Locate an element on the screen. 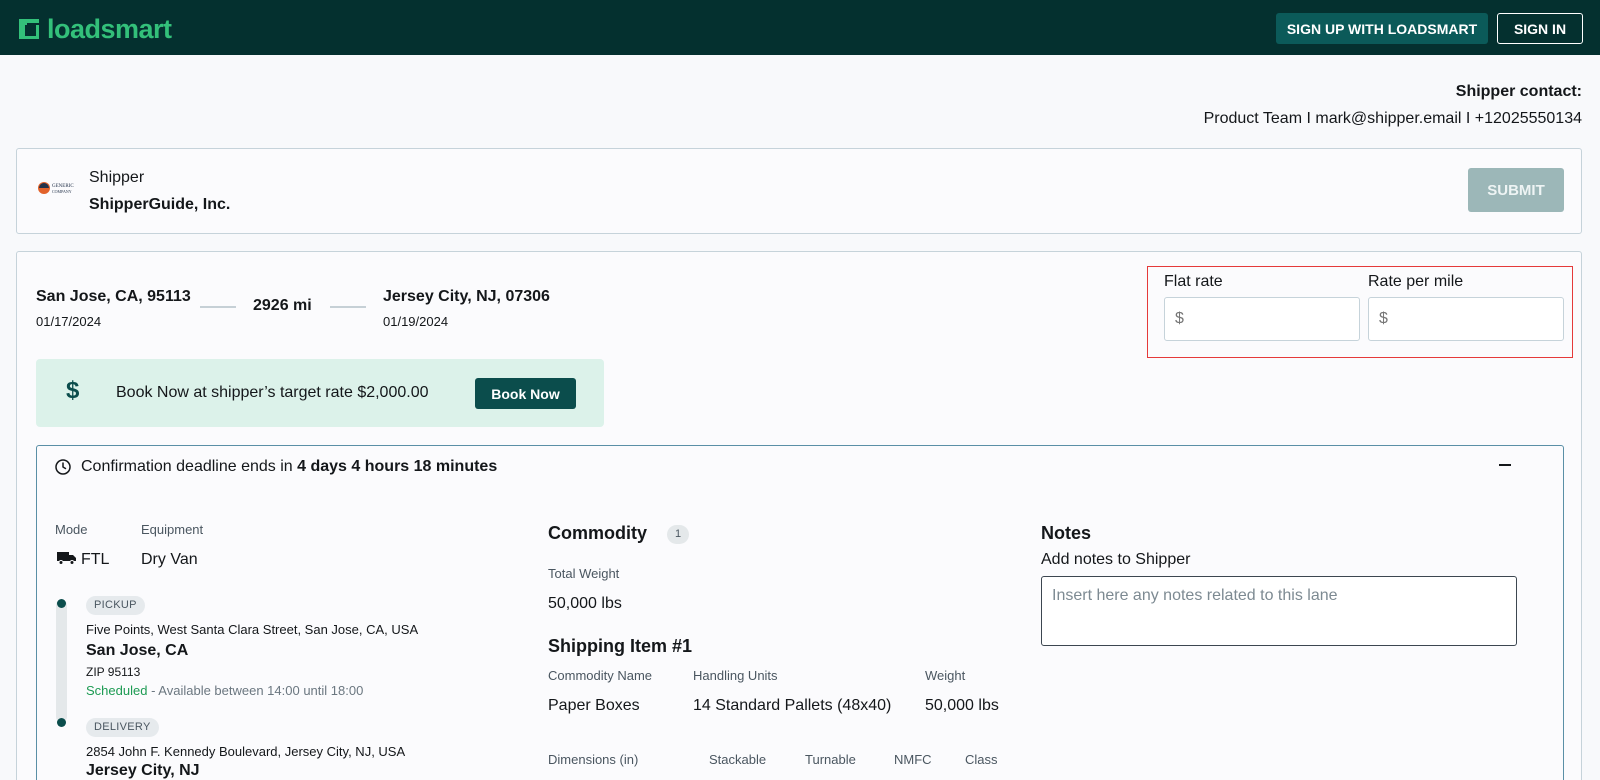 The height and width of the screenshot is (780, 1600). loadsmart-logo-icon is located at coordinates (29, 29).